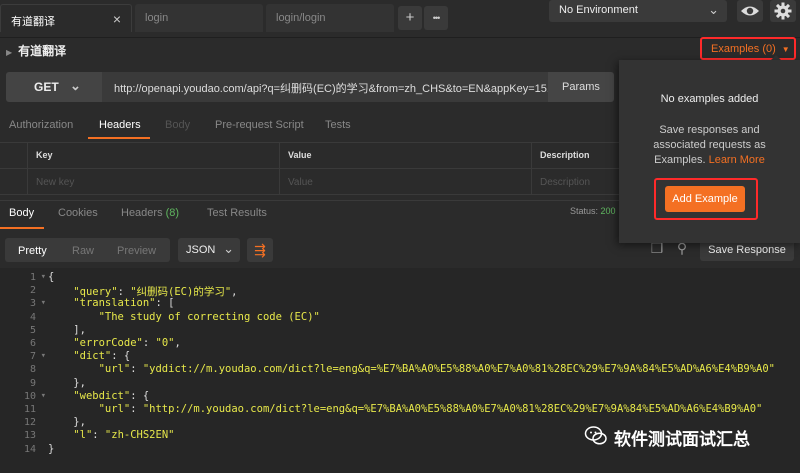 The image size is (800, 473). I want to click on line-number: 13, so click(29, 436).